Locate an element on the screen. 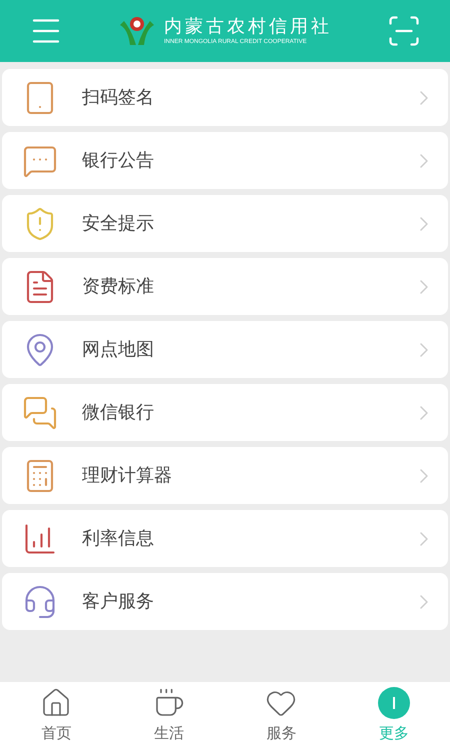 The width and height of the screenshot is (450, 750). tab-item: 生活 is located at coordinates (168, 716).